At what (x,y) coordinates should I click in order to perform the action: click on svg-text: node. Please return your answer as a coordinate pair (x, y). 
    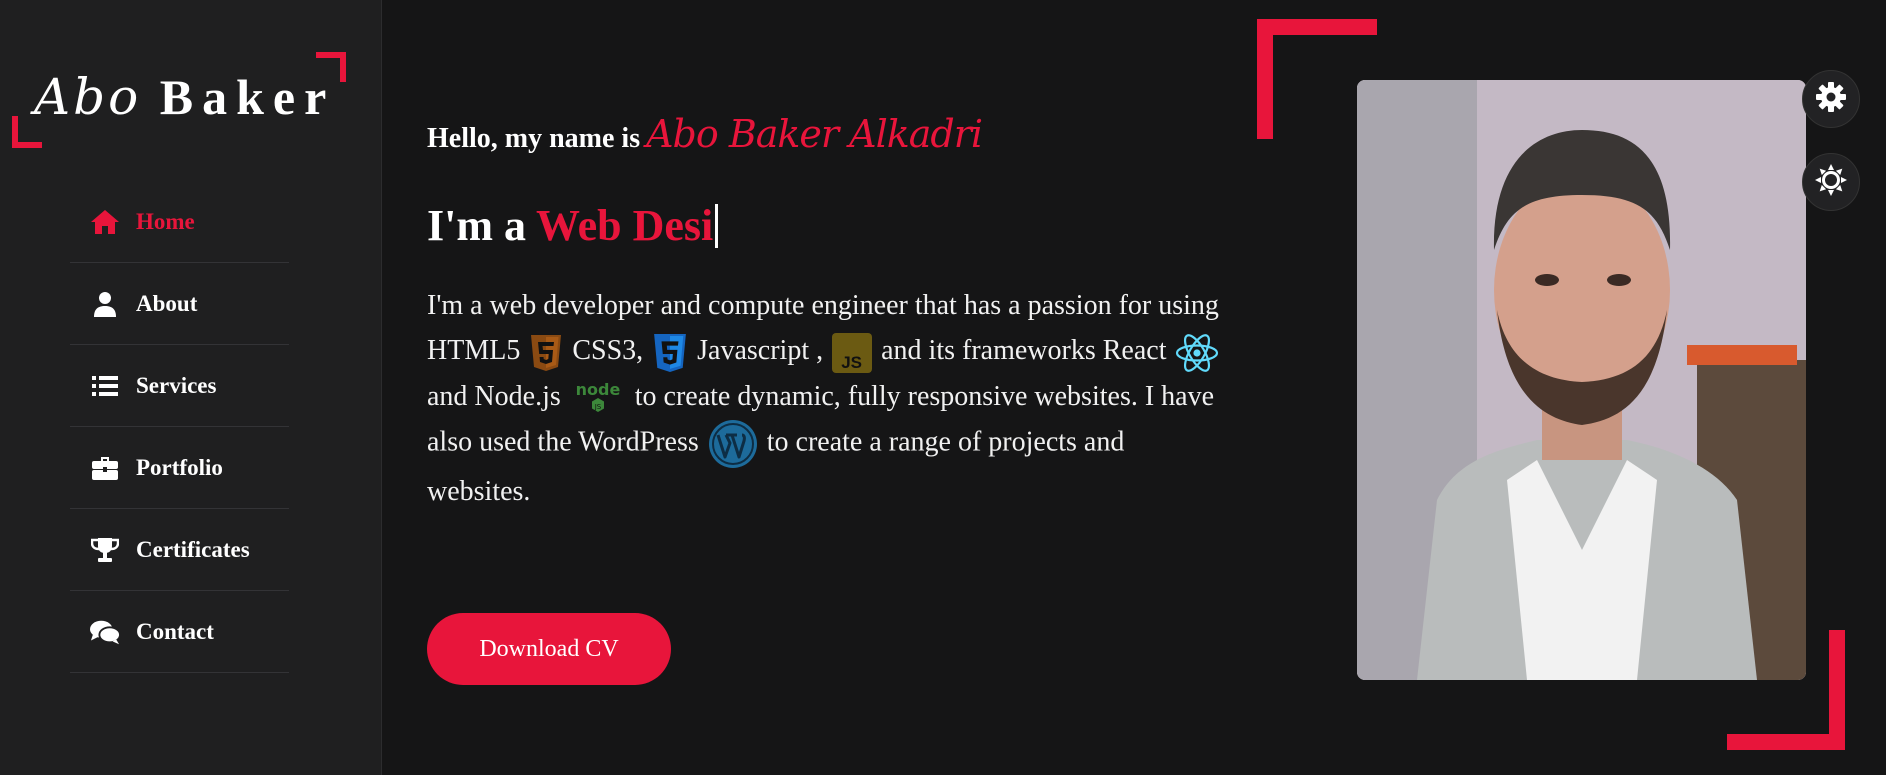
    Looking at the image, I should click on (597, 389).